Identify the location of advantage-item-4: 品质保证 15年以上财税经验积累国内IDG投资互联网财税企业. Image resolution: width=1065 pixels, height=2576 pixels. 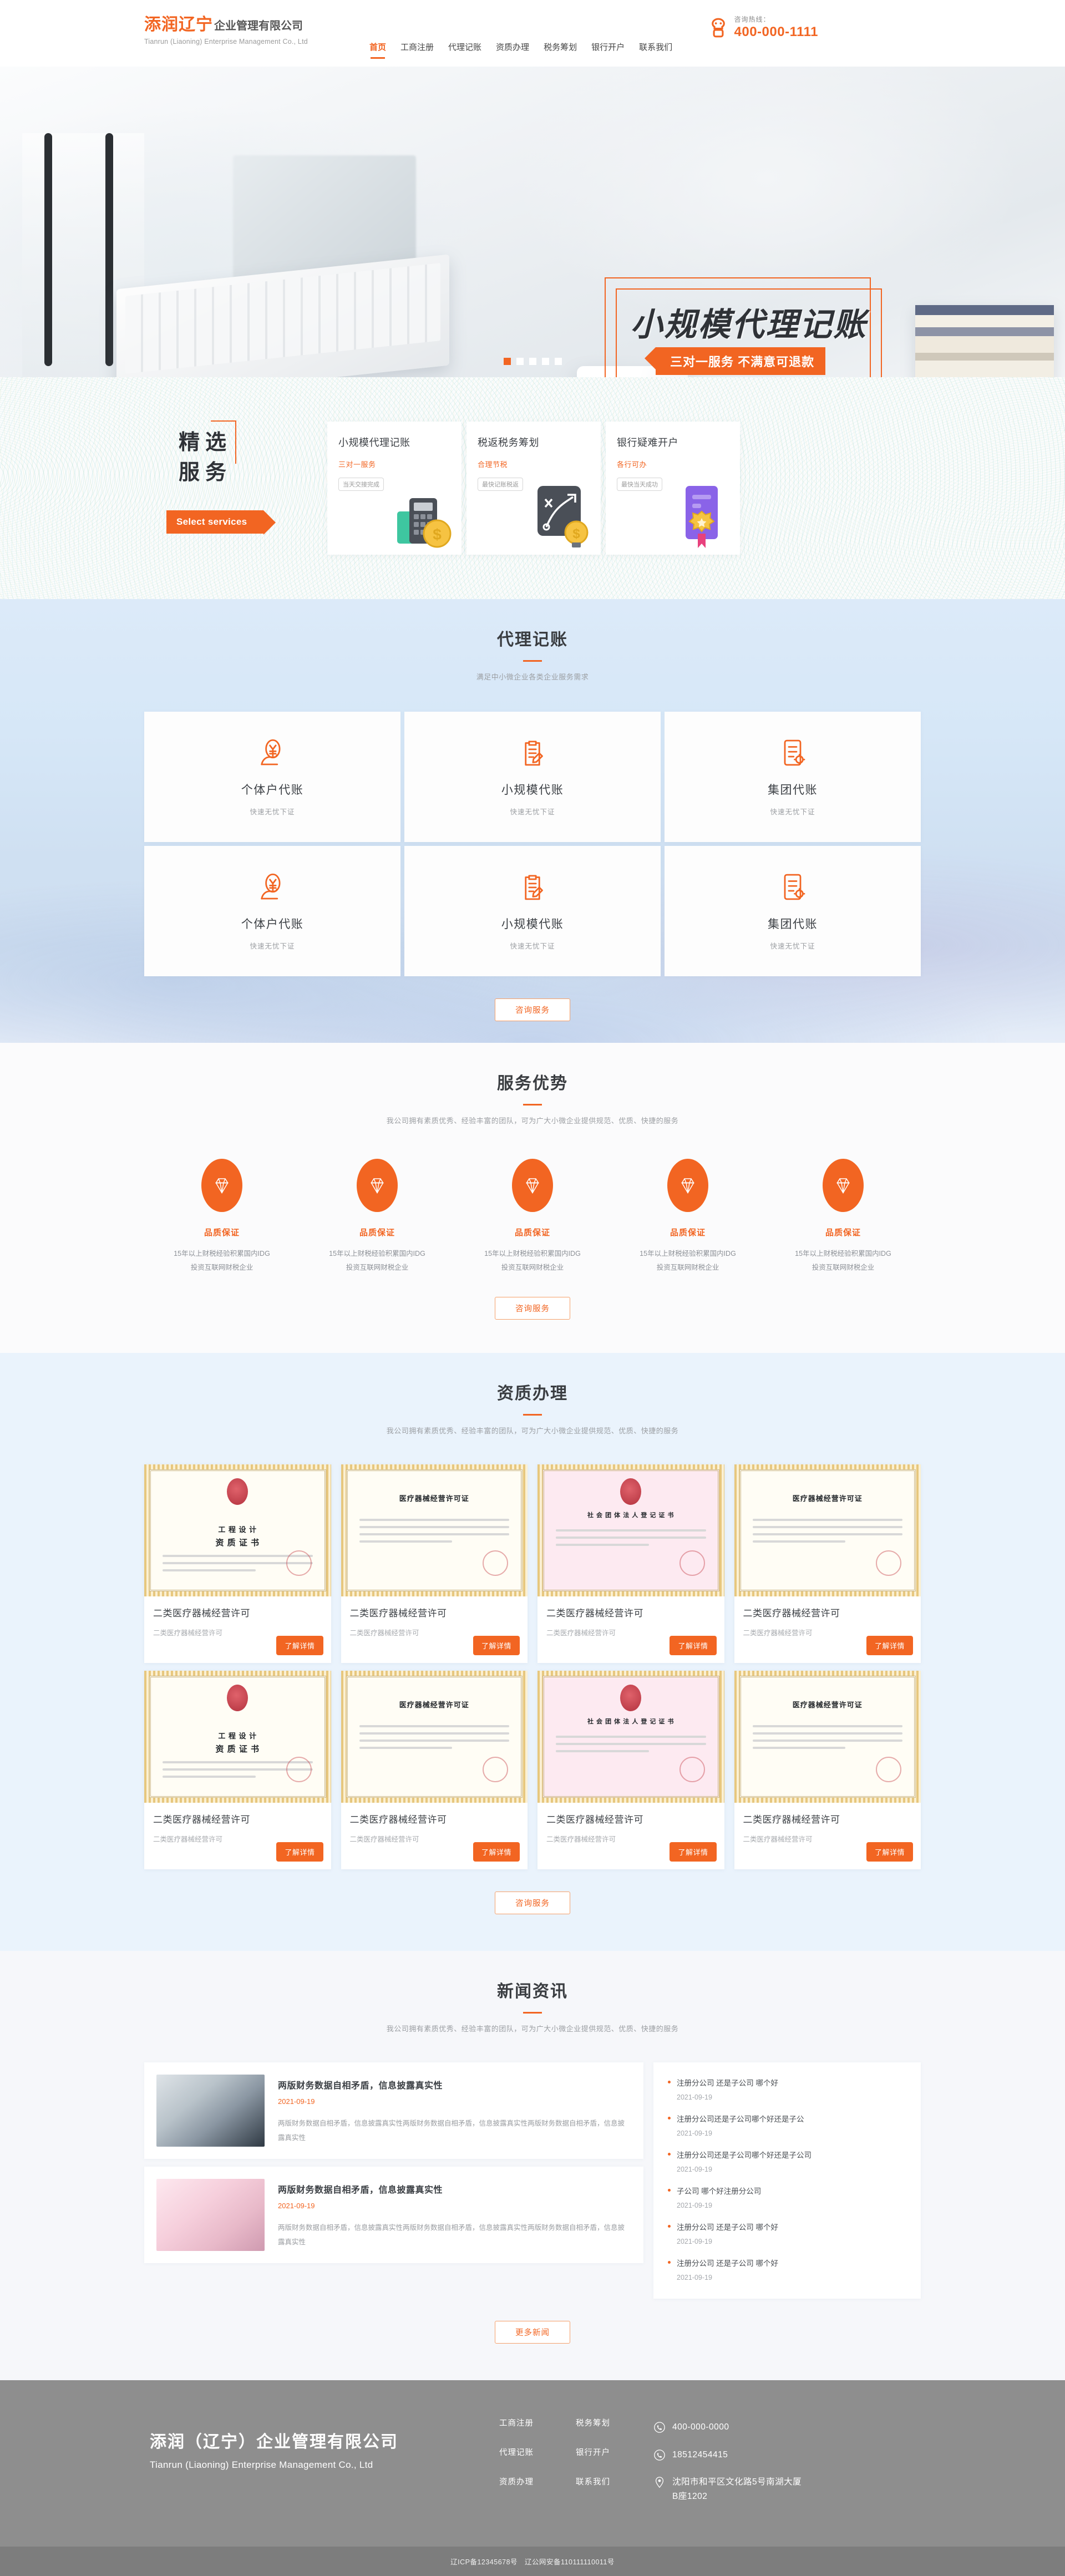
(687, 1217).